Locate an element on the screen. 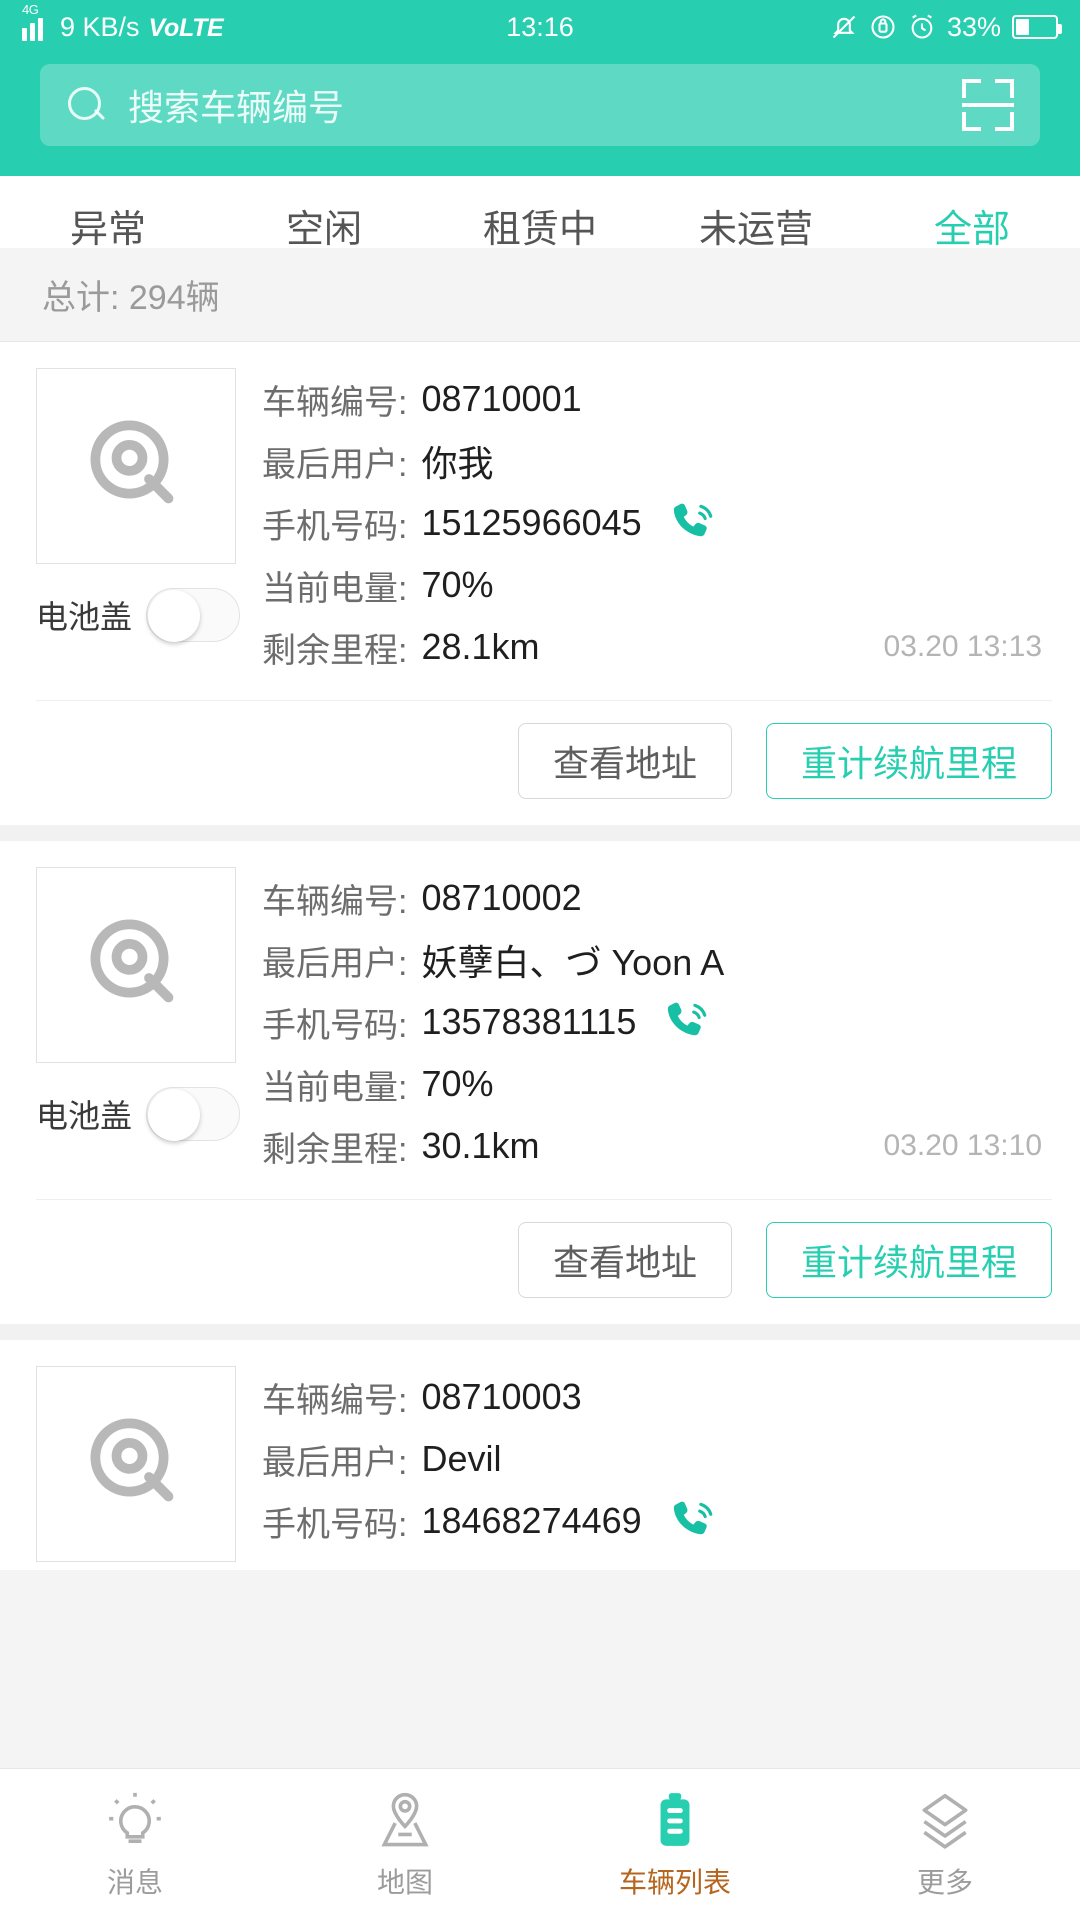 This screenshot has height=1920, width=1080. nav-item-more: 更多 is located at coordinates (945, 1844).